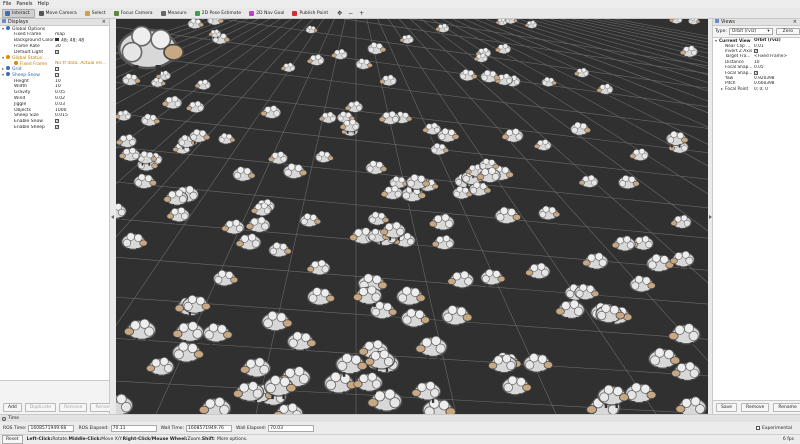 The image size is (800, 444). Describe the element at coordinates (54, 110) in the screenshot. I see `display-row: Objects 1000` at that location.